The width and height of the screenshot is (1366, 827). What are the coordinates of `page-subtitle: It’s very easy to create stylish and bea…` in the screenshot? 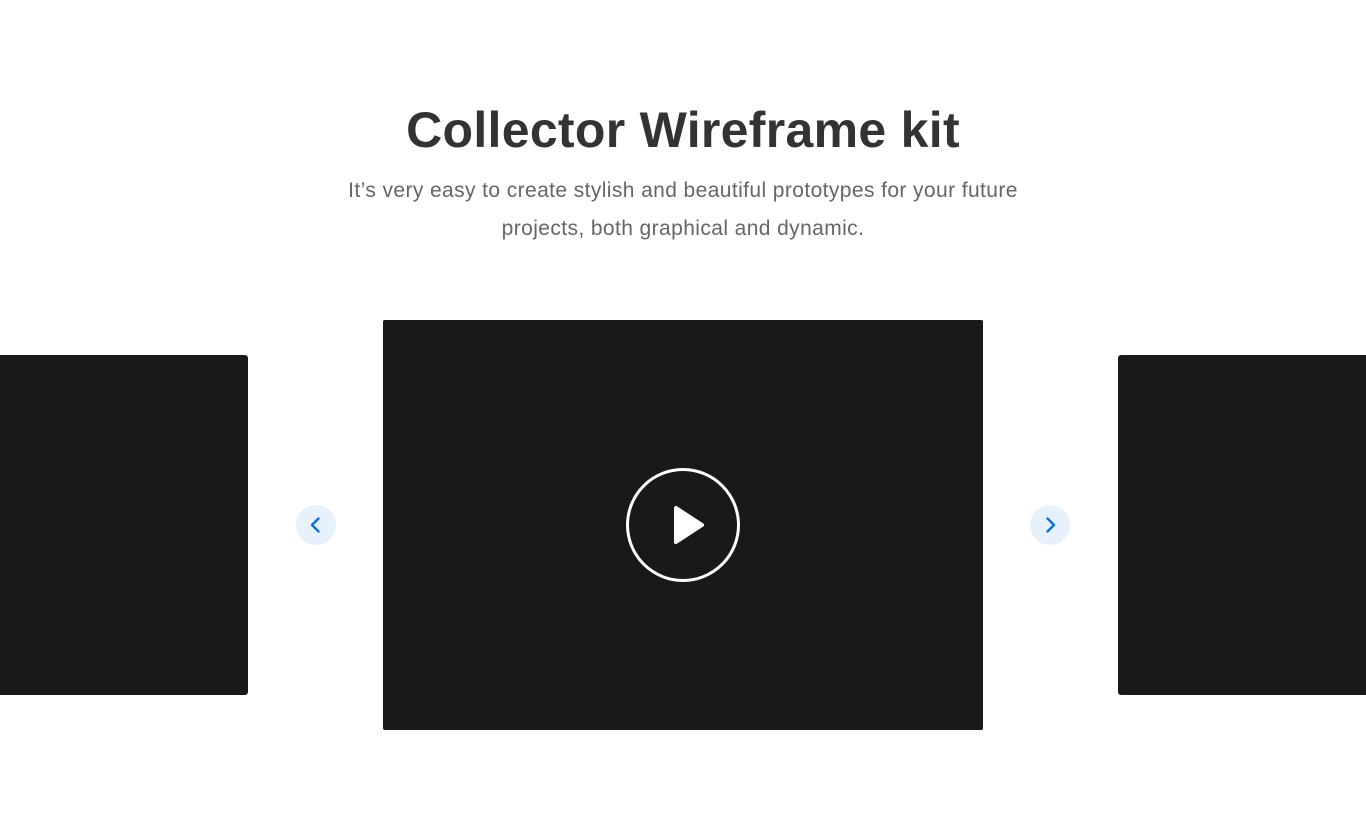 It's located at (683, 209).